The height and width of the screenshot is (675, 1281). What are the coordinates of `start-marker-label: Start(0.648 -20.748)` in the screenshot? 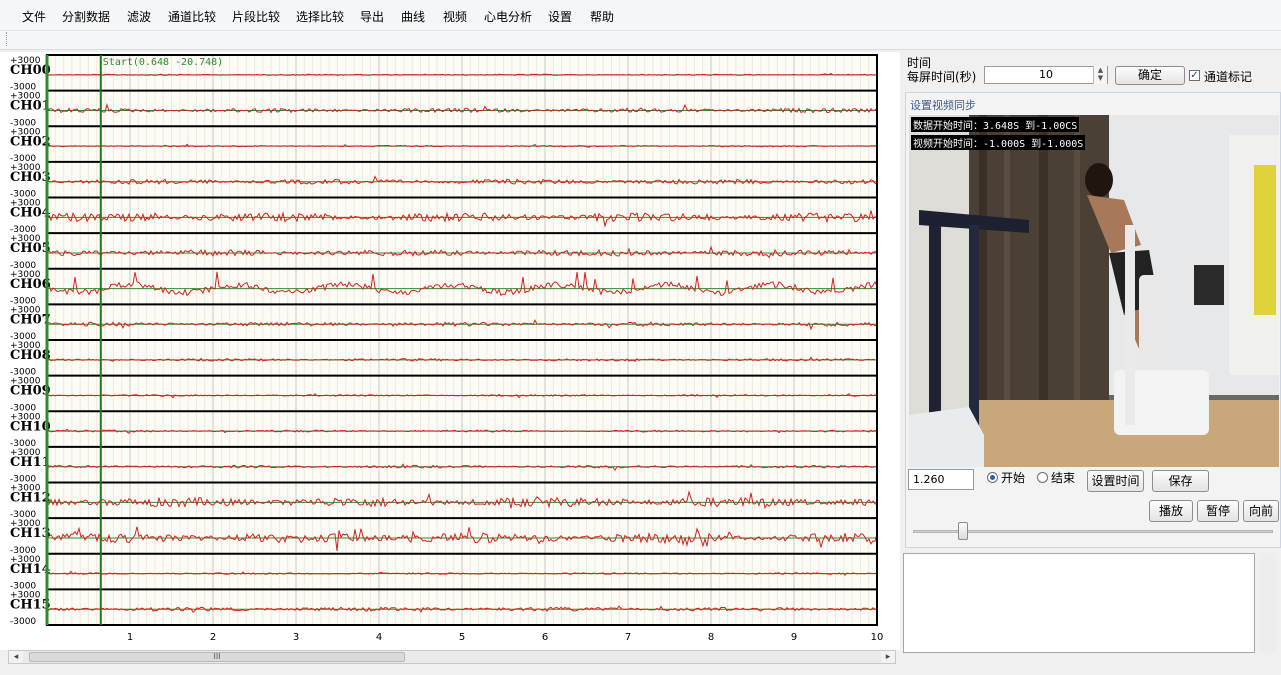 It's located at (163, 62).